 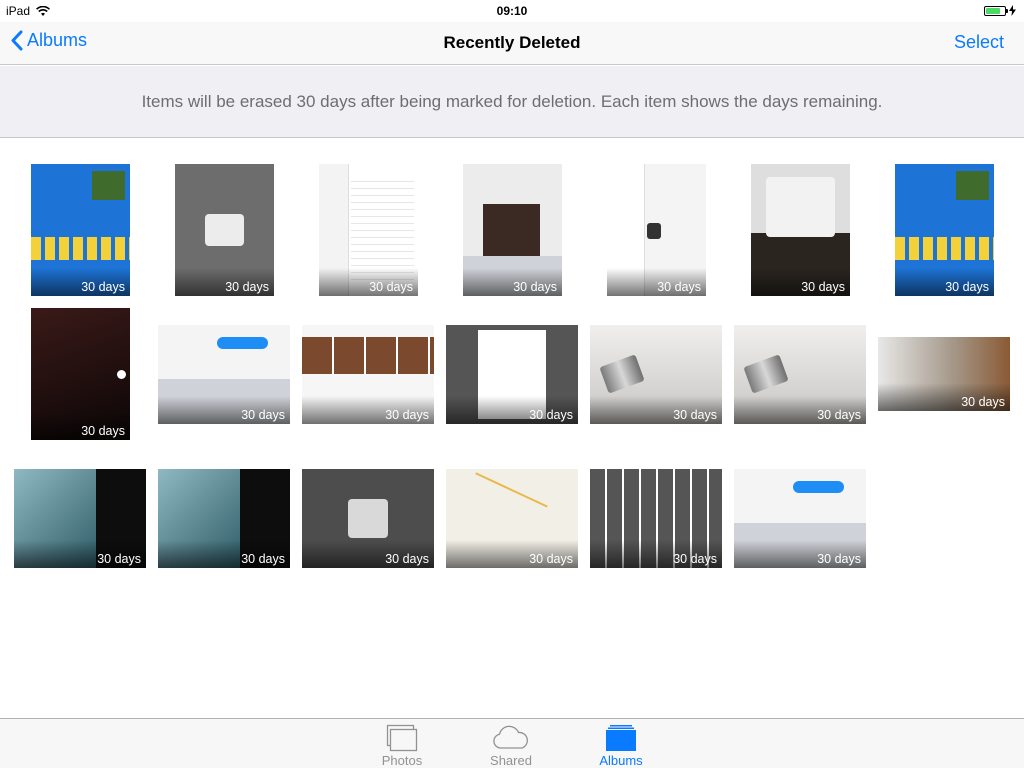 I want to click on status-time: 09:10, so click(x=512, y=11).